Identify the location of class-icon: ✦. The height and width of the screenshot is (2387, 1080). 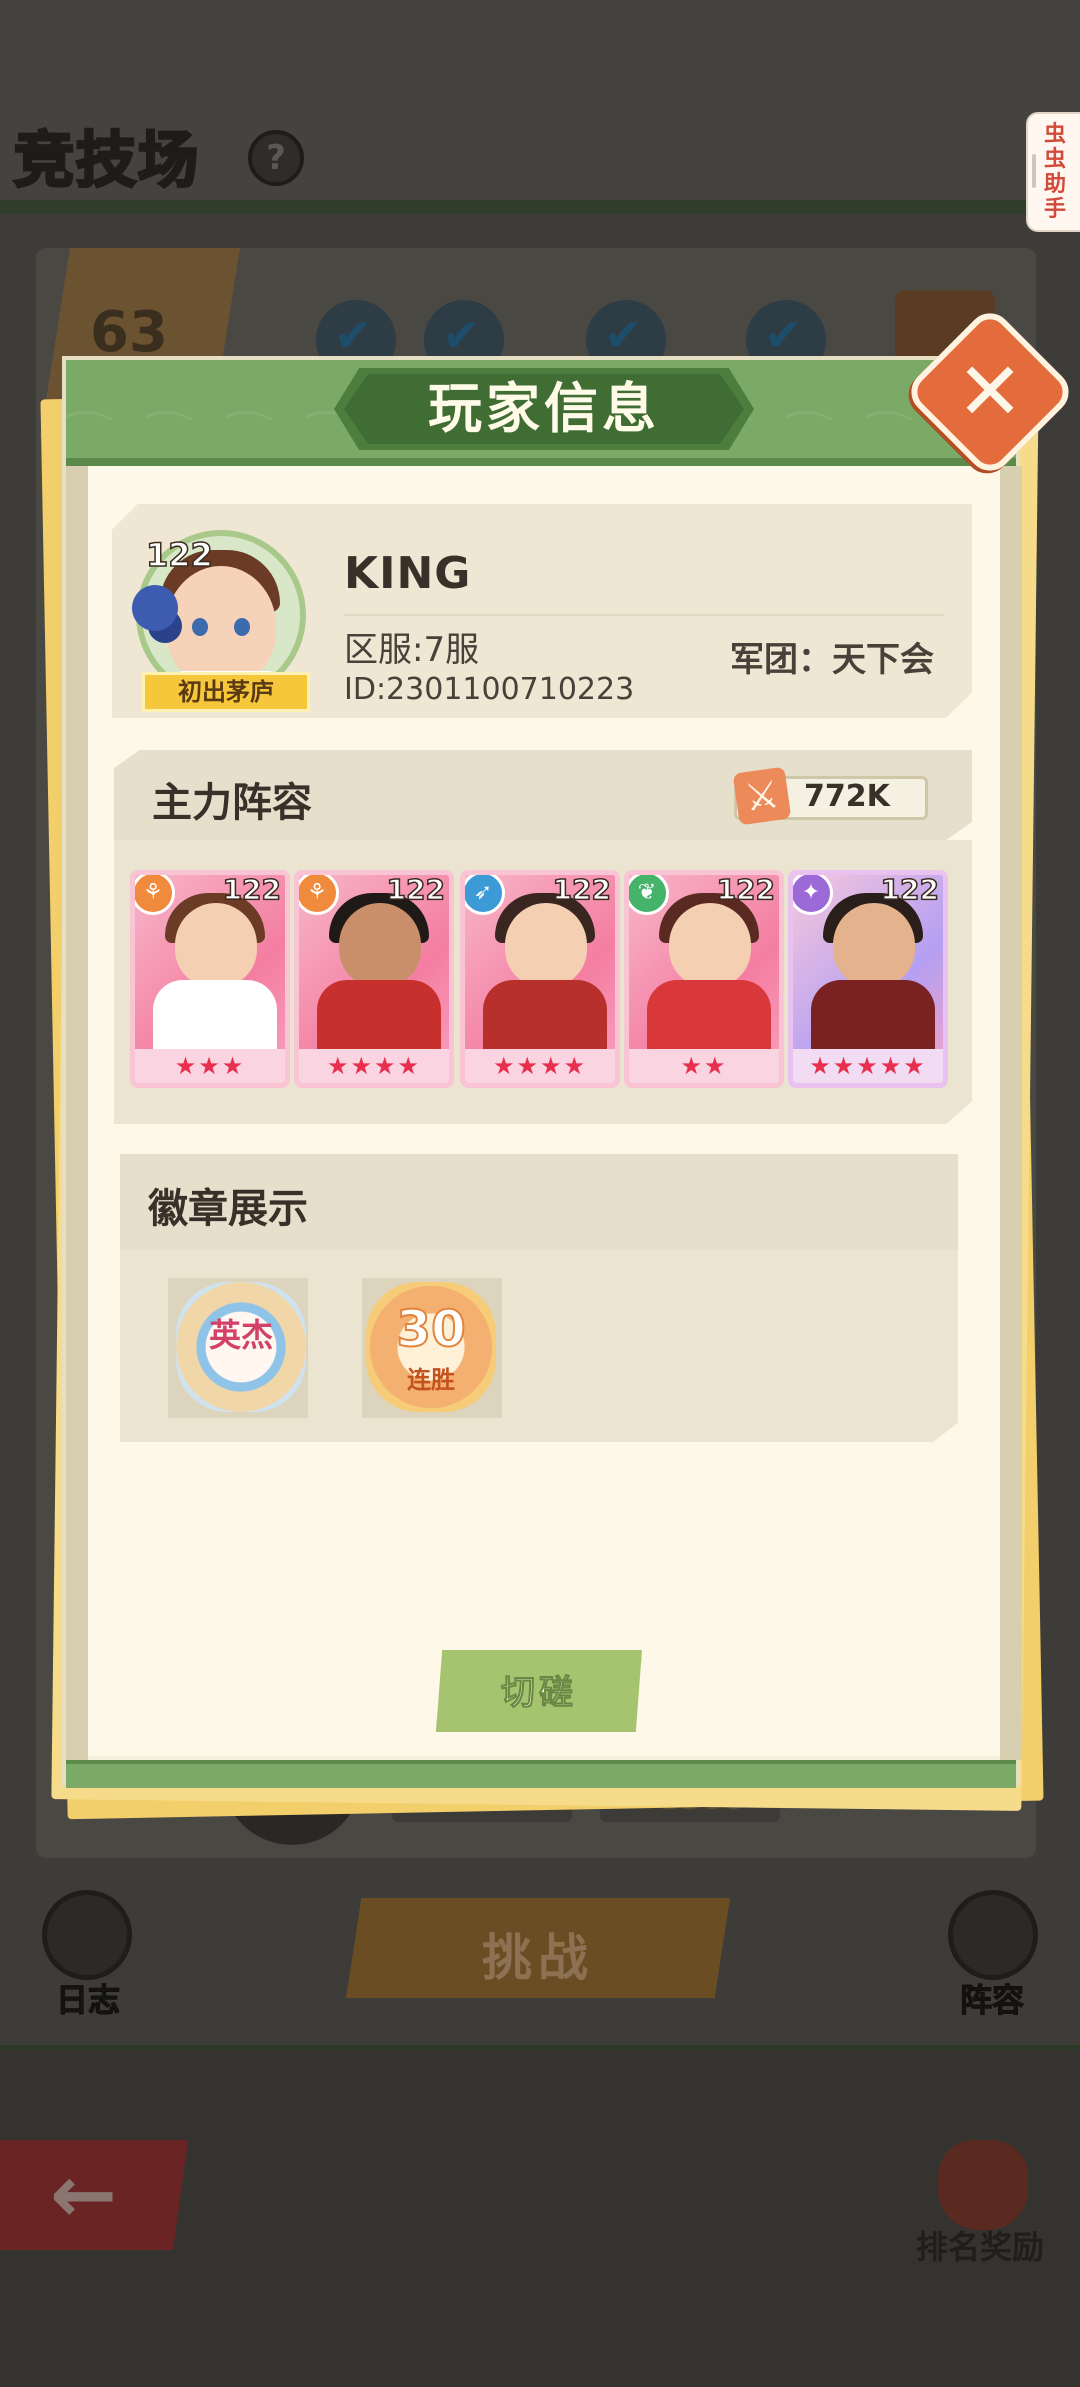
(813, 895).